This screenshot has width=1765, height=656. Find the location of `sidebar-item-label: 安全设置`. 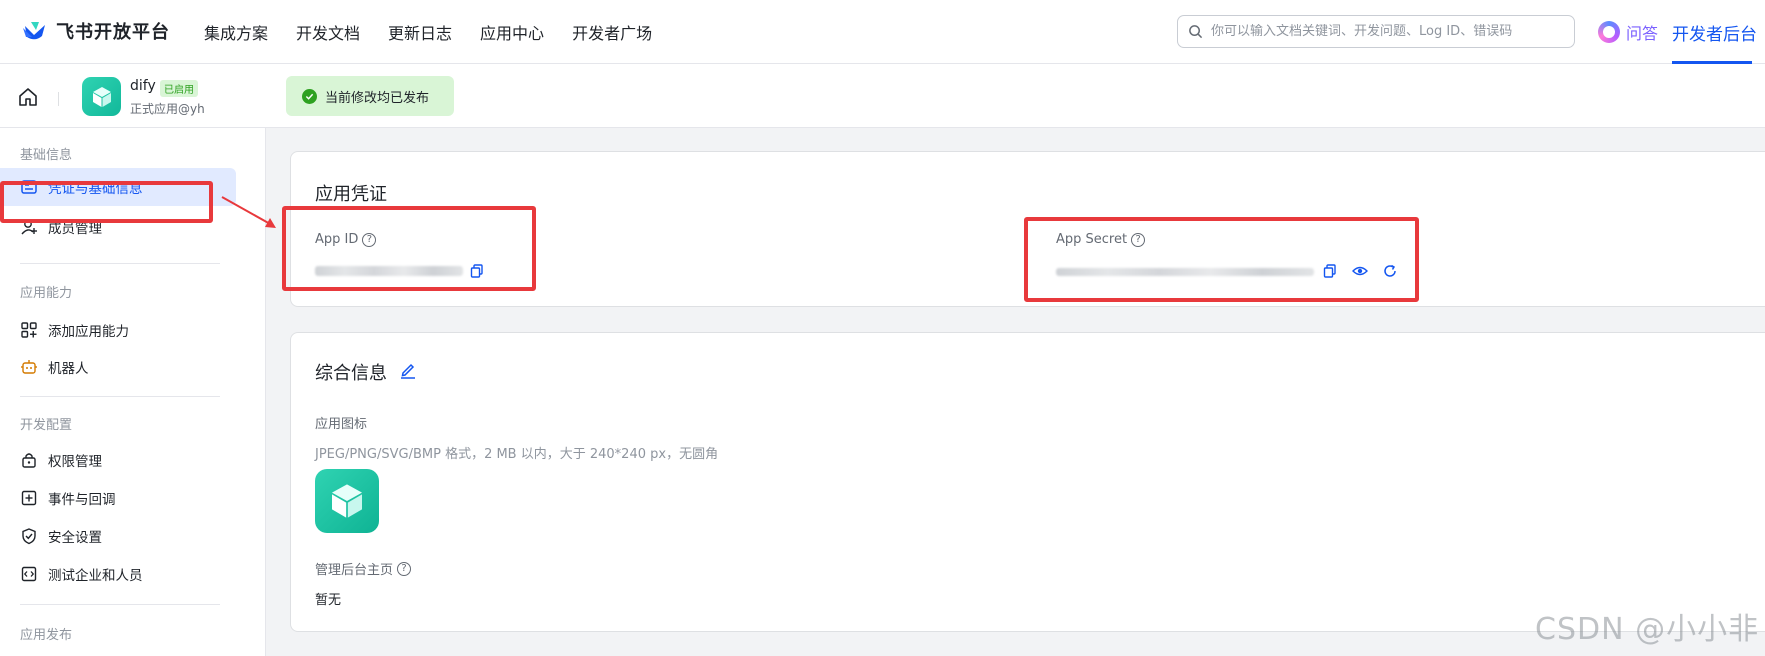

sidebar-item-label: 安全设置 is located at coordinates (75, 538).